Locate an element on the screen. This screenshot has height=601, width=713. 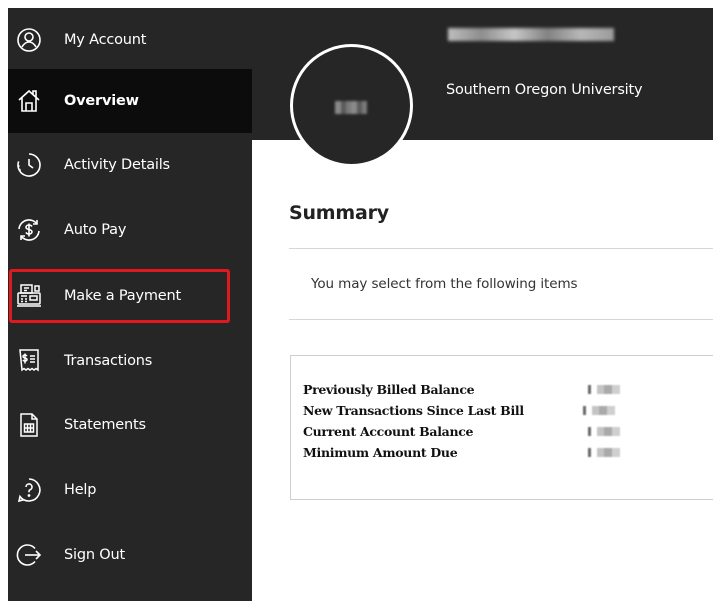
sidebar-item-overview: Overview is located at coordinates (130, 101).